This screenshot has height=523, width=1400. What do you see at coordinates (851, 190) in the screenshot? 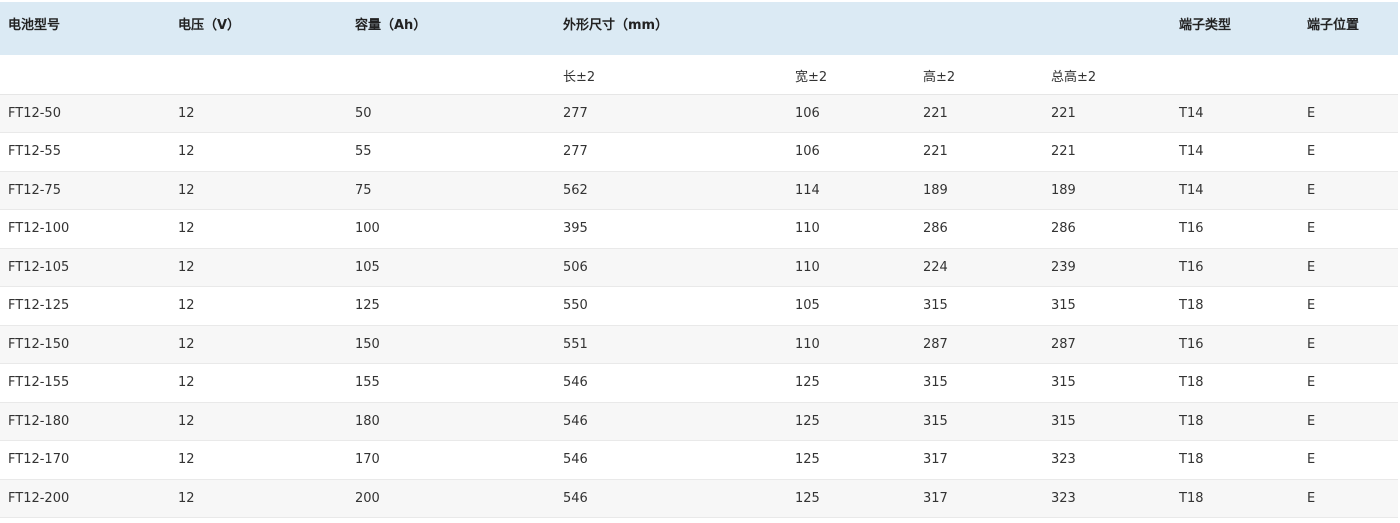
I see `cell-width: 114` at bounding box center [851, 190].